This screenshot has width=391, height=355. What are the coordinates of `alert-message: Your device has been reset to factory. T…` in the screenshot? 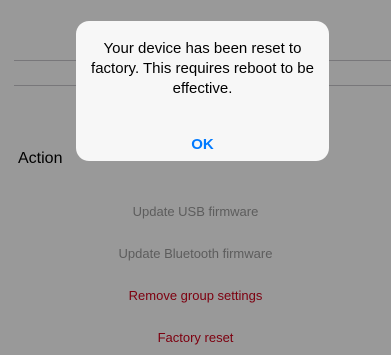 It's located at (202, 68).